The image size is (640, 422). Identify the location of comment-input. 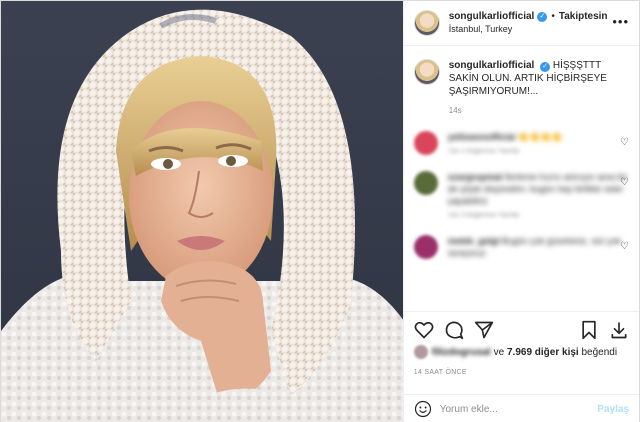
(518, 409).